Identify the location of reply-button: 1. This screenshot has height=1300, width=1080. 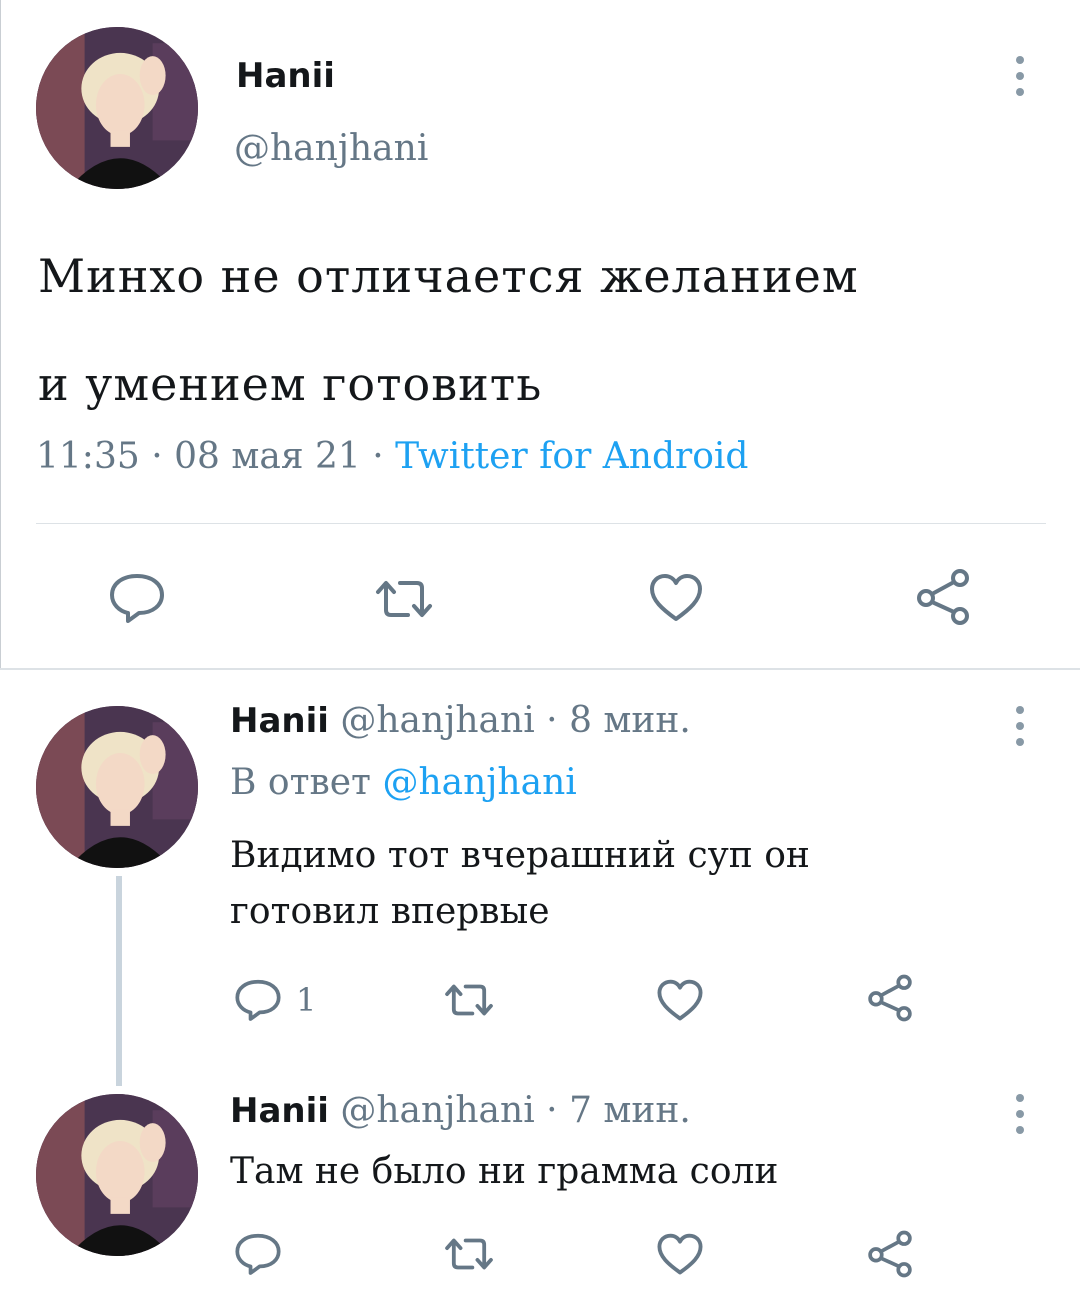
(275, 1000).